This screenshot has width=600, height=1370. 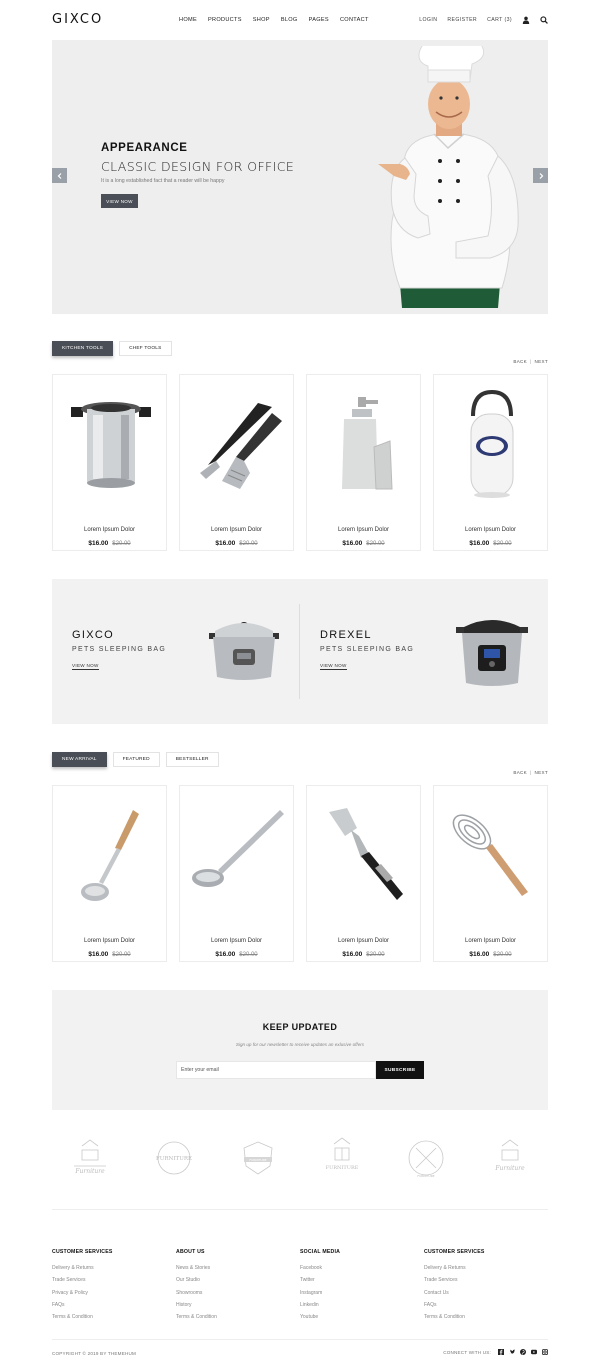 I want to click on pinterest-icon, so click(x=523, y=1352).